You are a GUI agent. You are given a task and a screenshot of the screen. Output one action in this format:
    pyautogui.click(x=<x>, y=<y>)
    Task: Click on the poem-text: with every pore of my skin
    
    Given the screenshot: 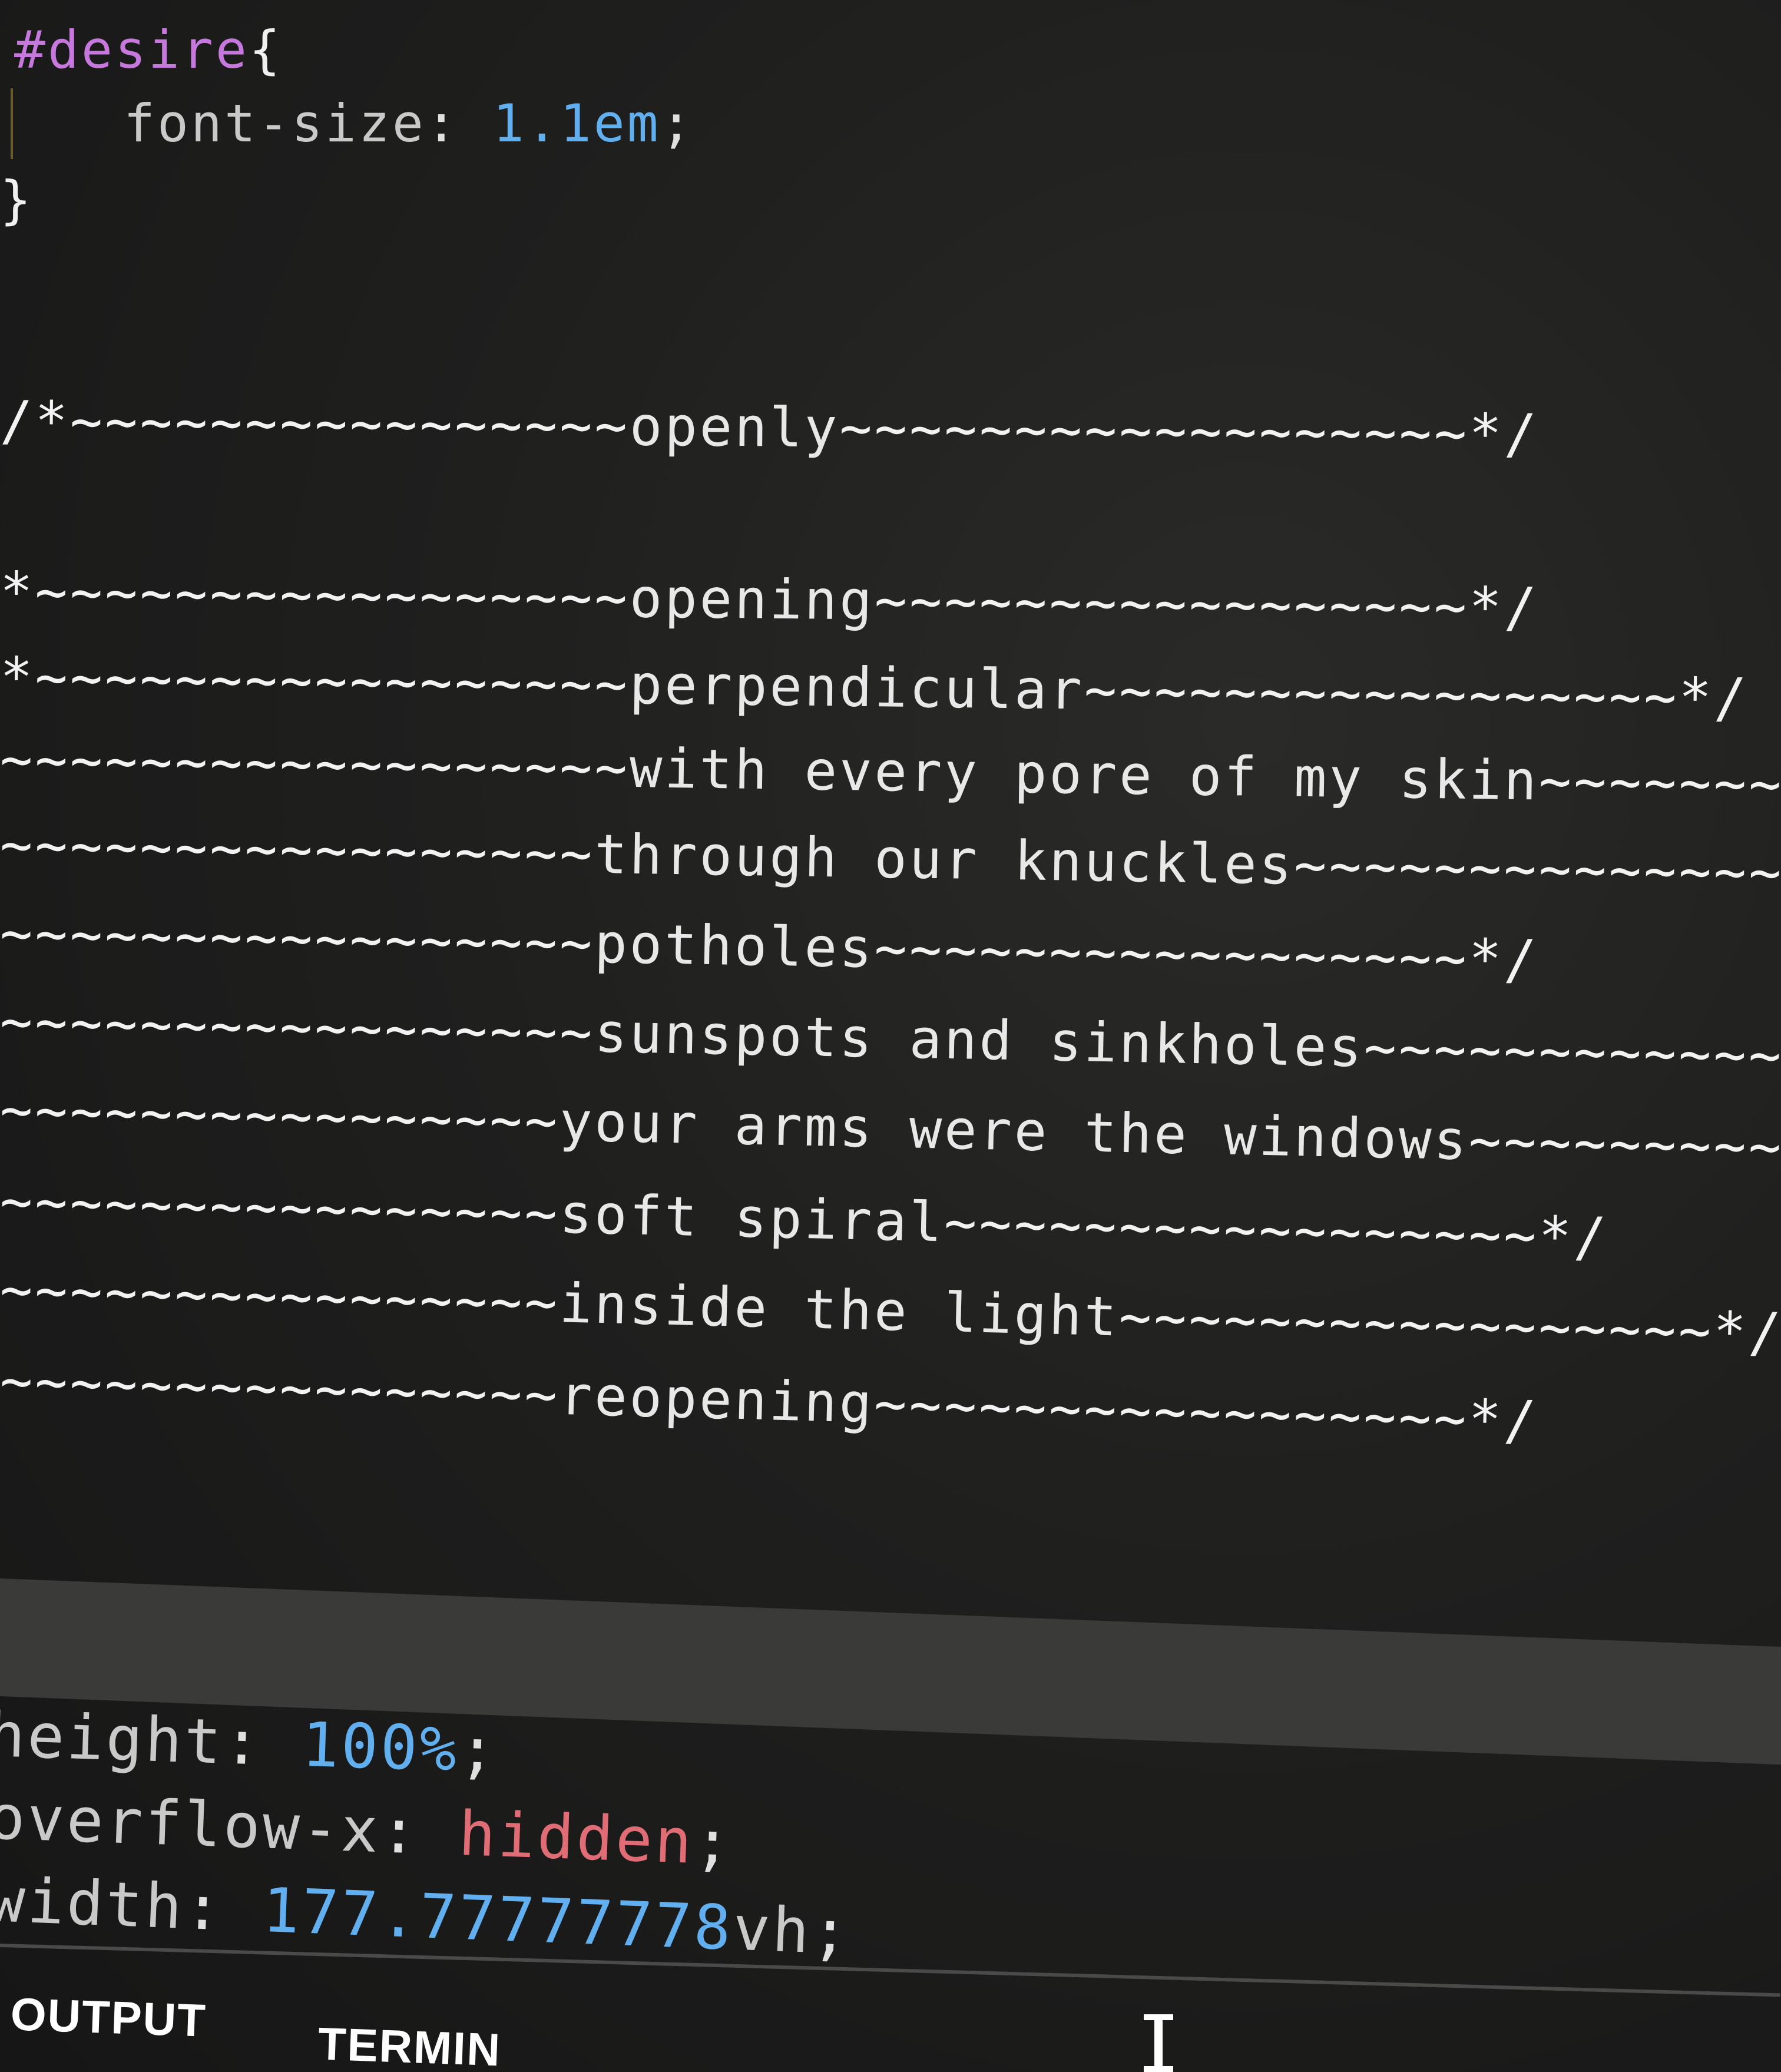 What is the action you would take?
    pyautogui.click(x=1084, y=774)
    